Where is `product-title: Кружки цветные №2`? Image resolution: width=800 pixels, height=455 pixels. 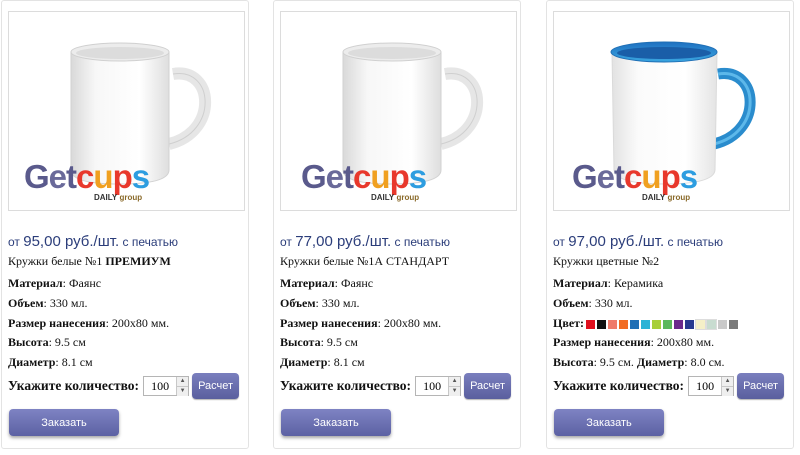
product-title: Кружки цветные №2 is located at coordinates (606, 261).